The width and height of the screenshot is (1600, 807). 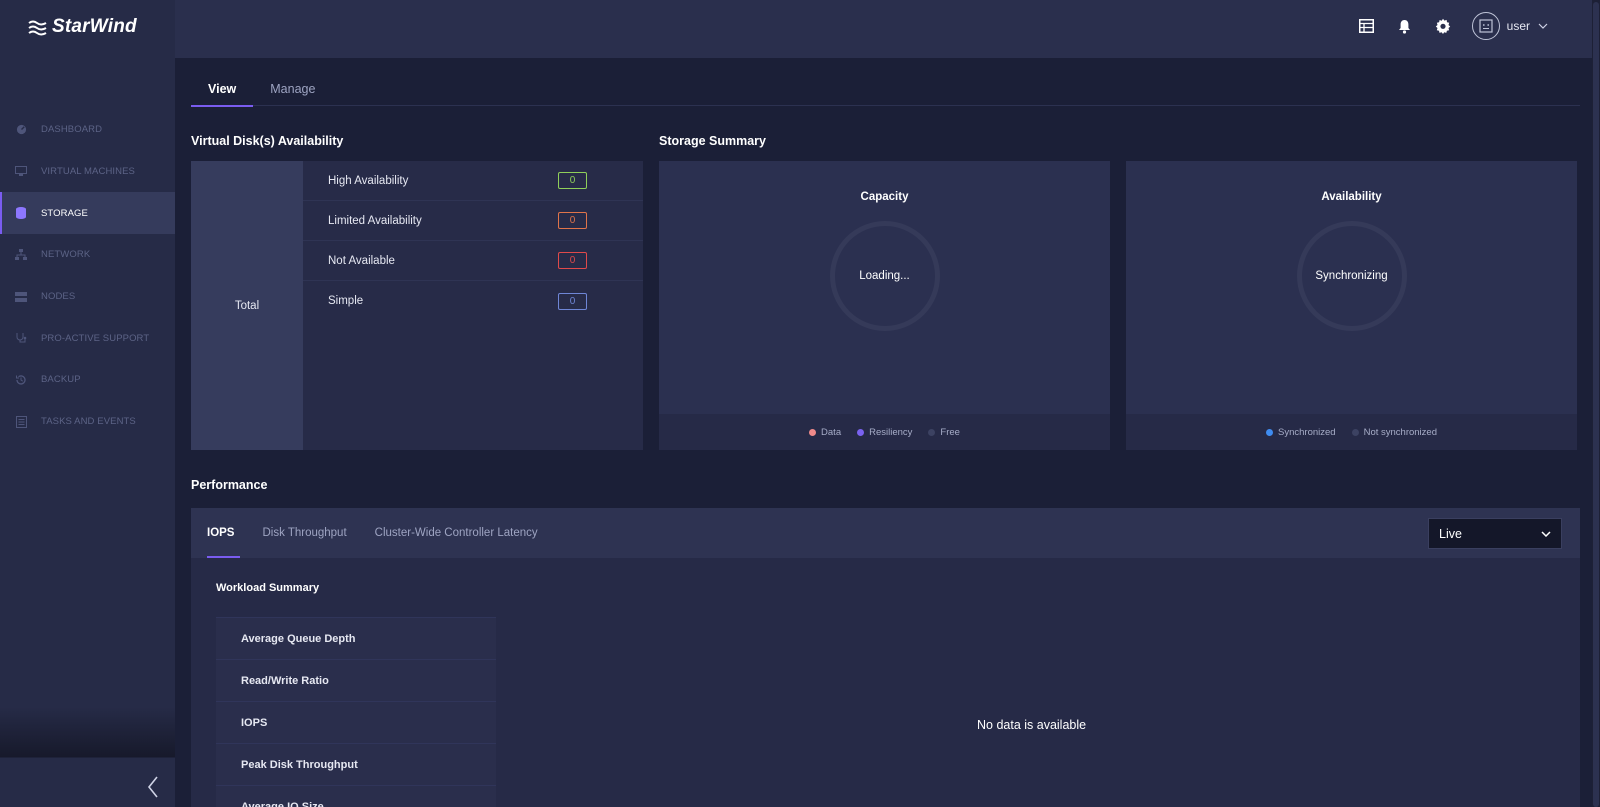 I want to click on vda-row-label: High Availability, so click(x=368, y=180).